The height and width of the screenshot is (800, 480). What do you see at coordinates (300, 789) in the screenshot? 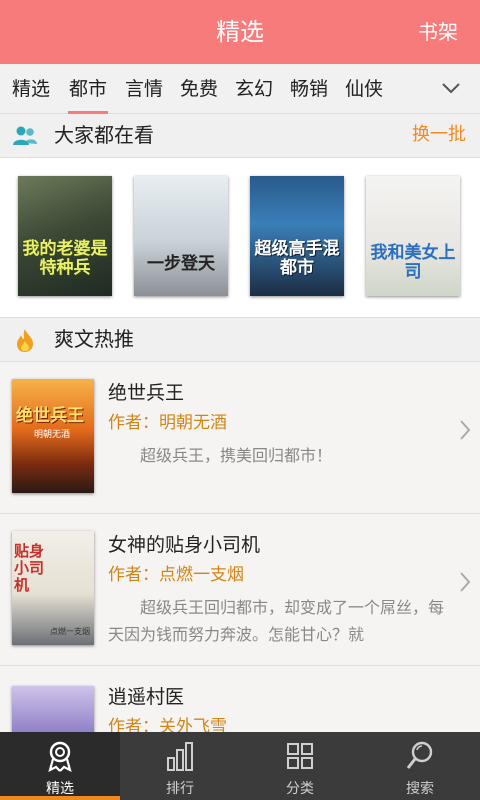
I see `nav-label: 分类` at bounding box center [300, 789].